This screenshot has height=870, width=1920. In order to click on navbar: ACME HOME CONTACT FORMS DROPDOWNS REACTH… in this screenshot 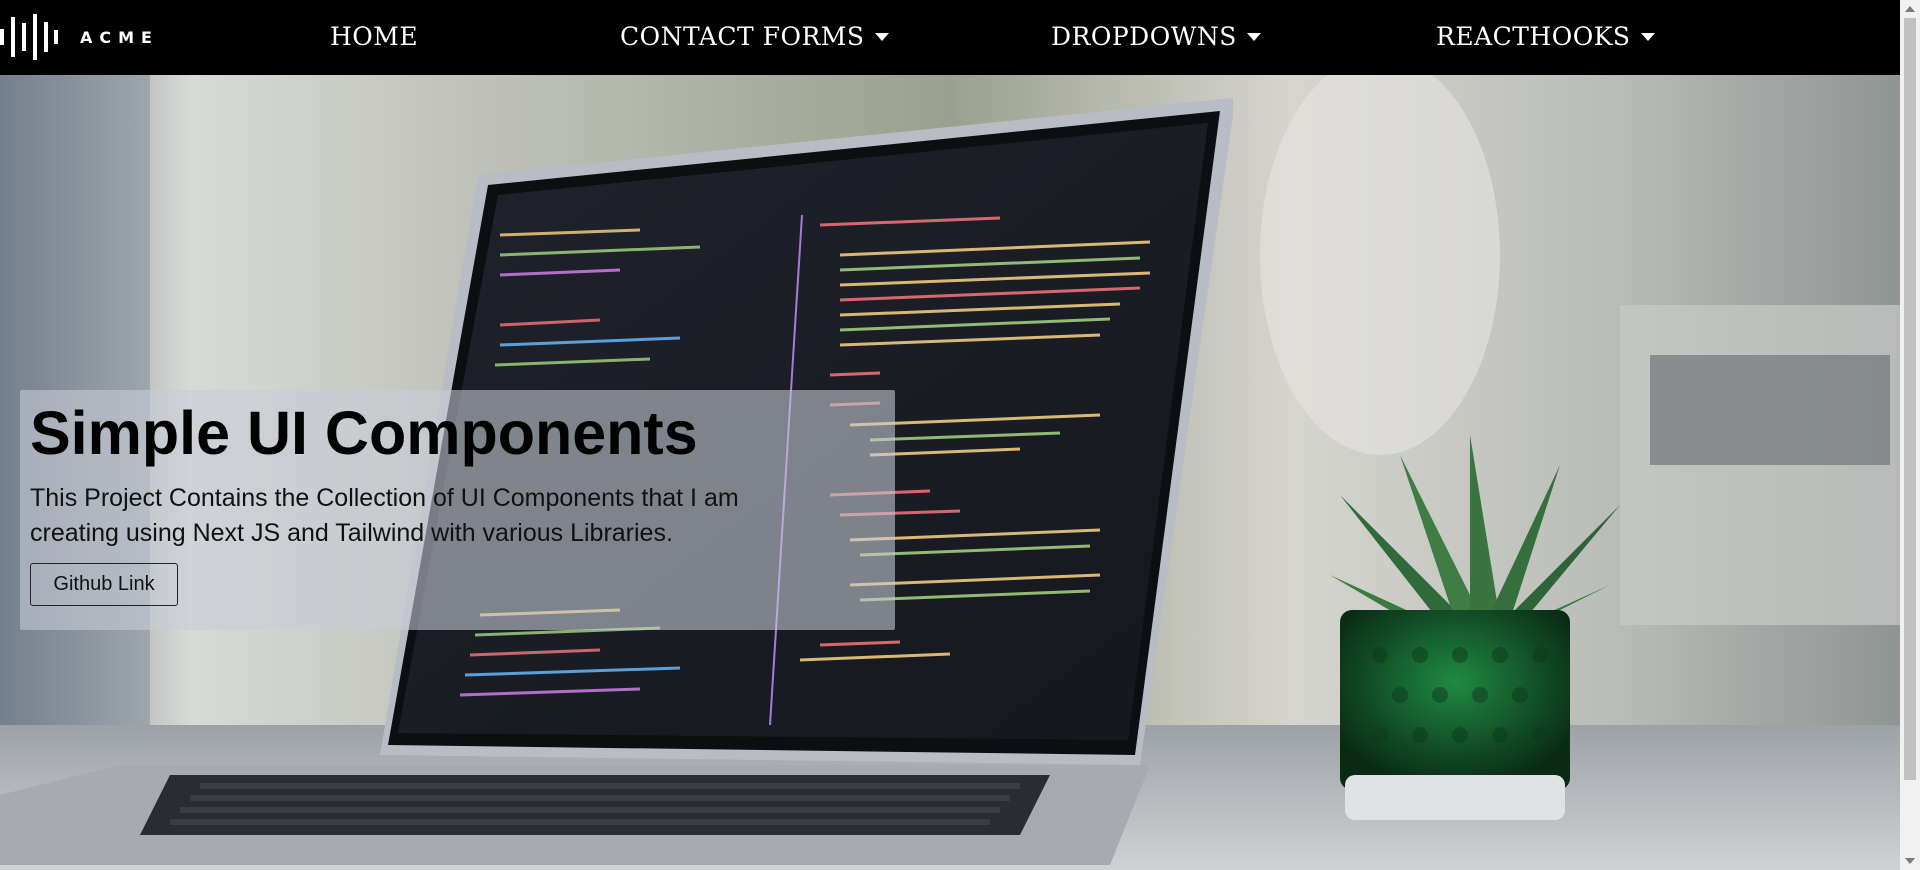, I will do `click(950, 37)`.